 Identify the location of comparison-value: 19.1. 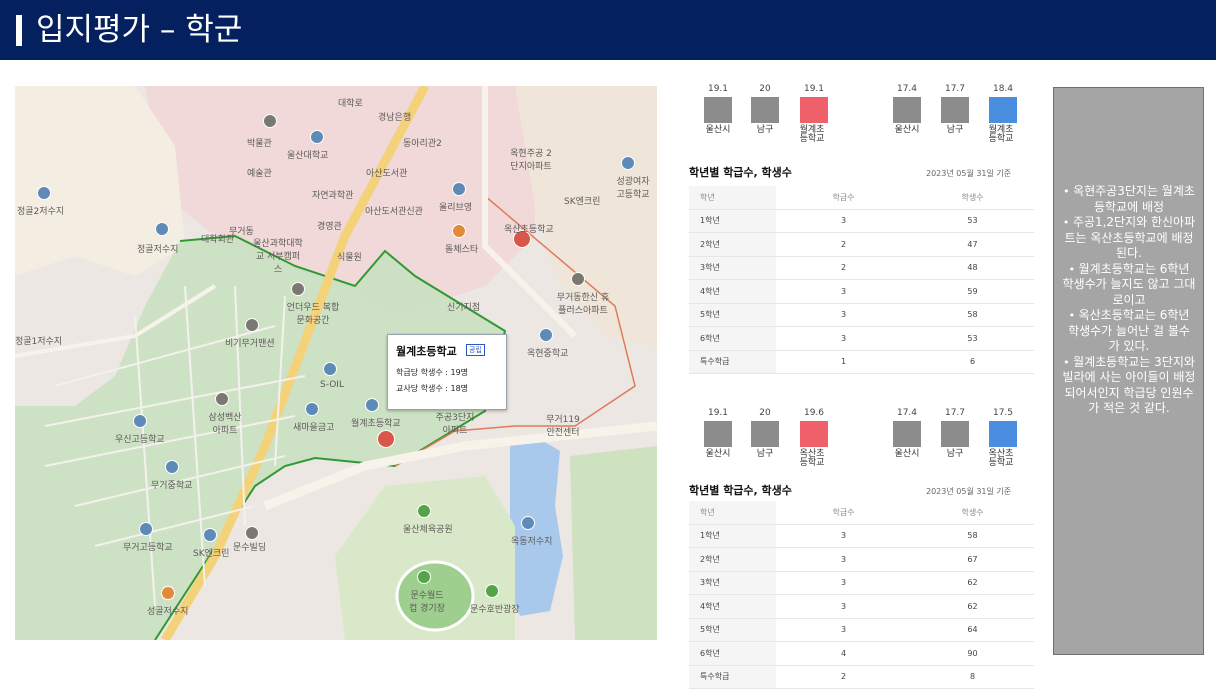
(814, 89).